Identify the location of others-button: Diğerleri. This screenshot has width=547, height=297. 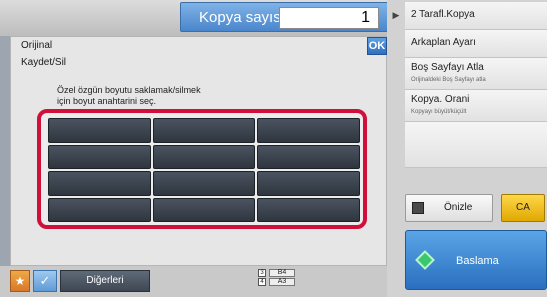
(105, 281).